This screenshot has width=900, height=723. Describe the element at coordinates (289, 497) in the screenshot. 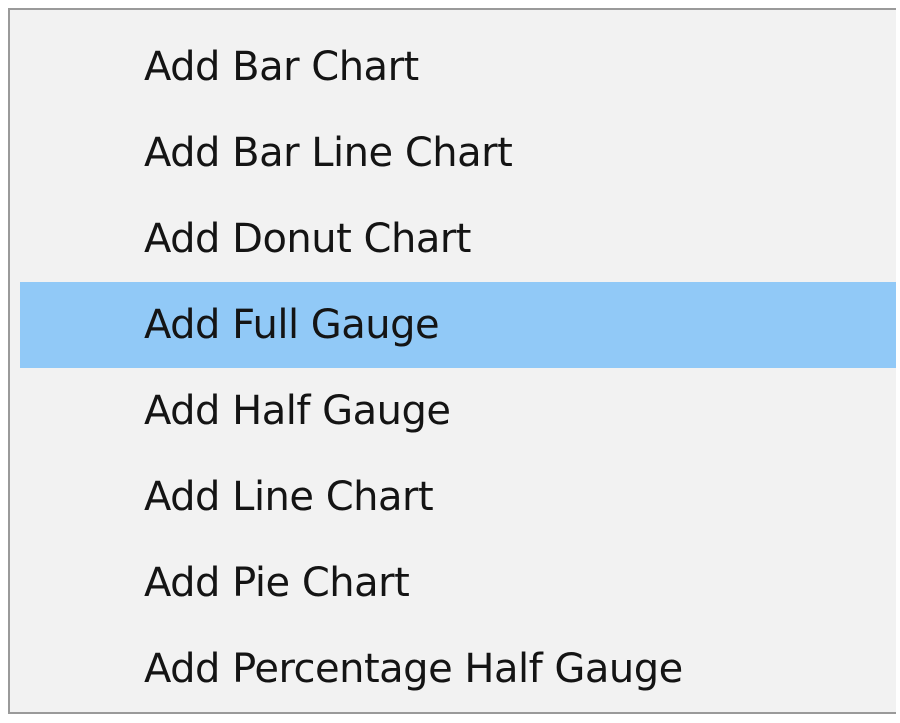

I see `menu-item-label: Add Line Chart` at that location.